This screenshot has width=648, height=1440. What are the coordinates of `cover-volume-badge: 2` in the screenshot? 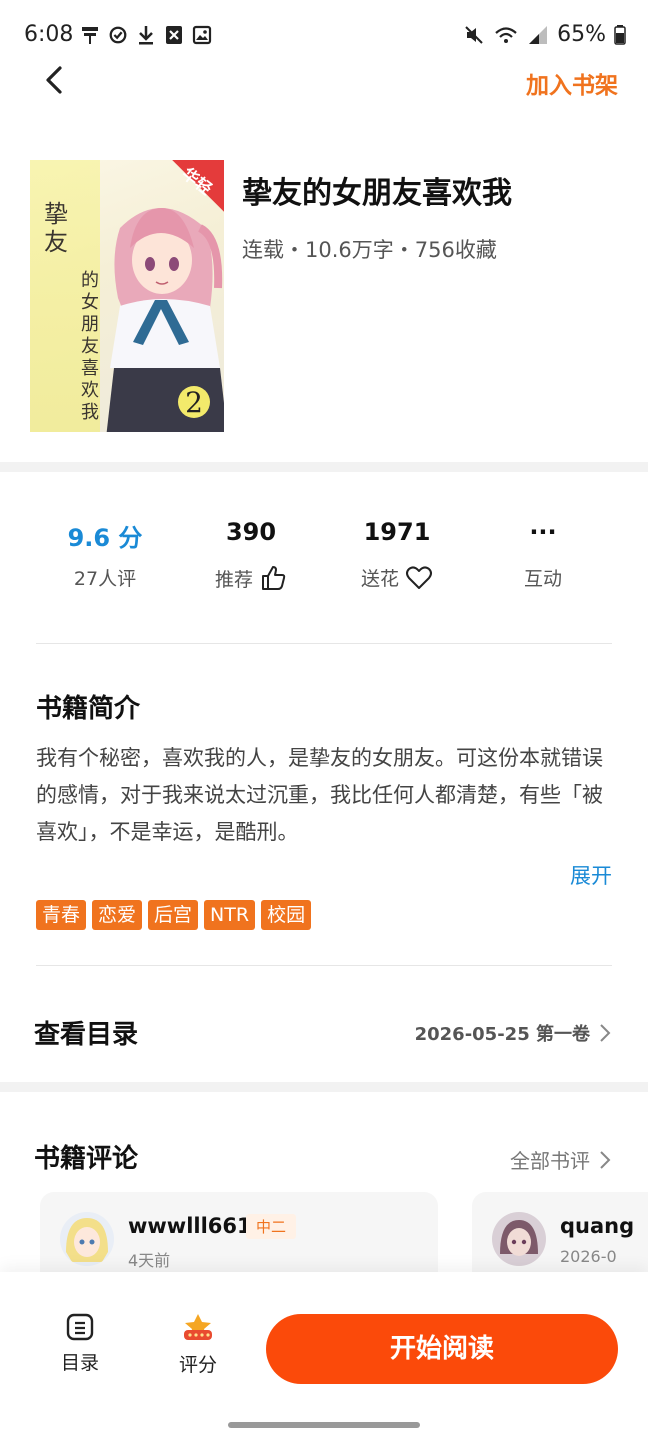 It's located at (194, 402).